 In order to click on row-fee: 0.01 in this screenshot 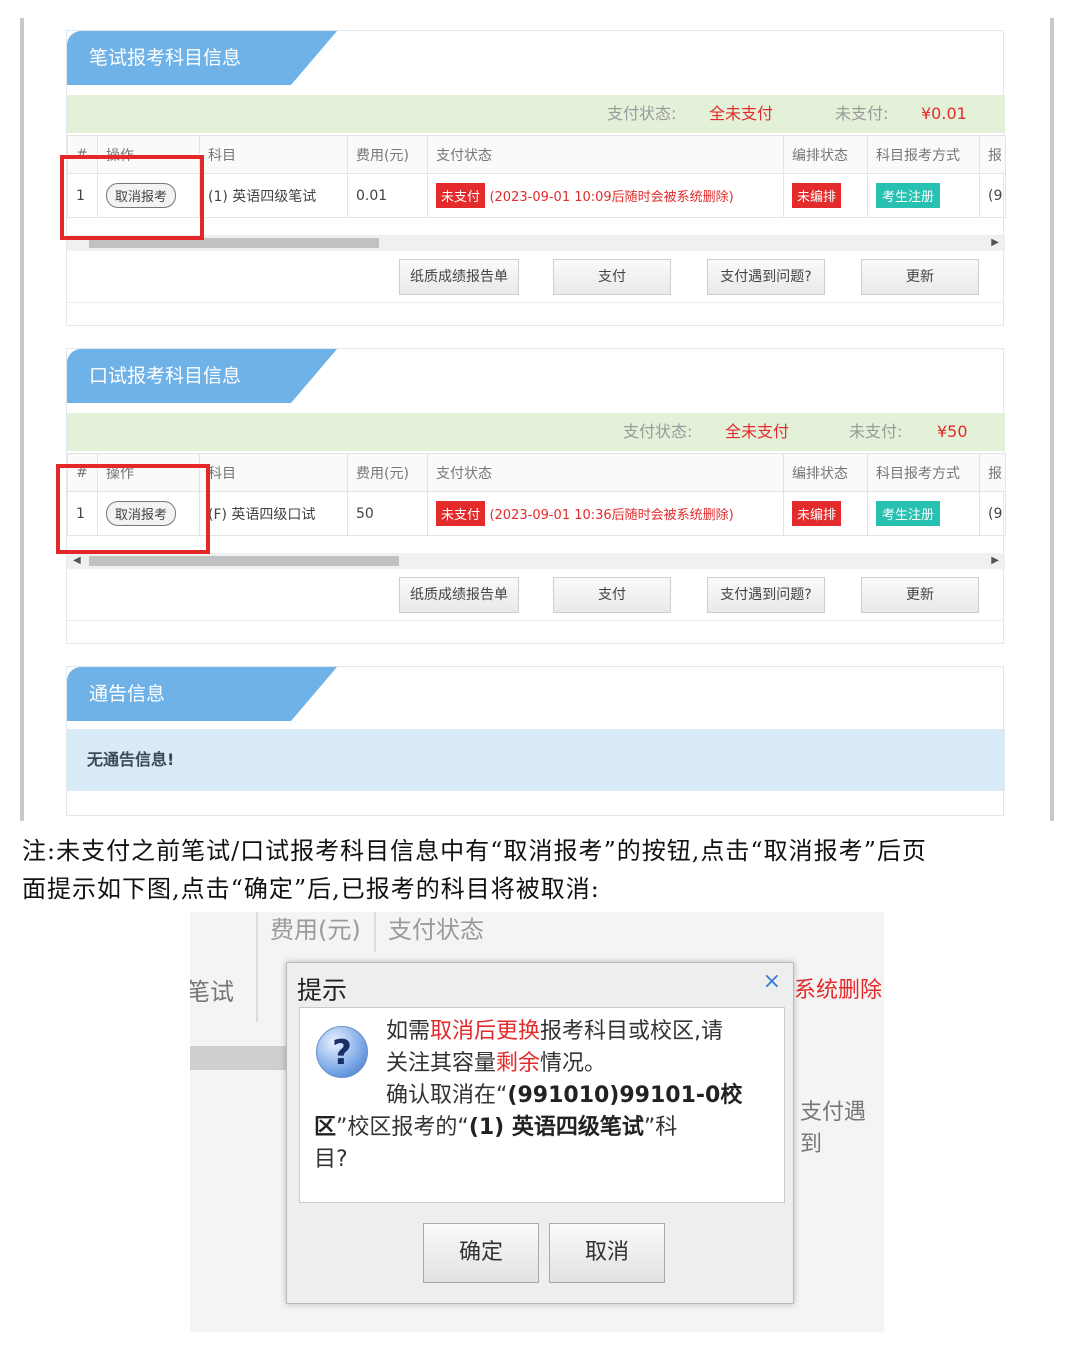, I will do `click(387, 195)`.